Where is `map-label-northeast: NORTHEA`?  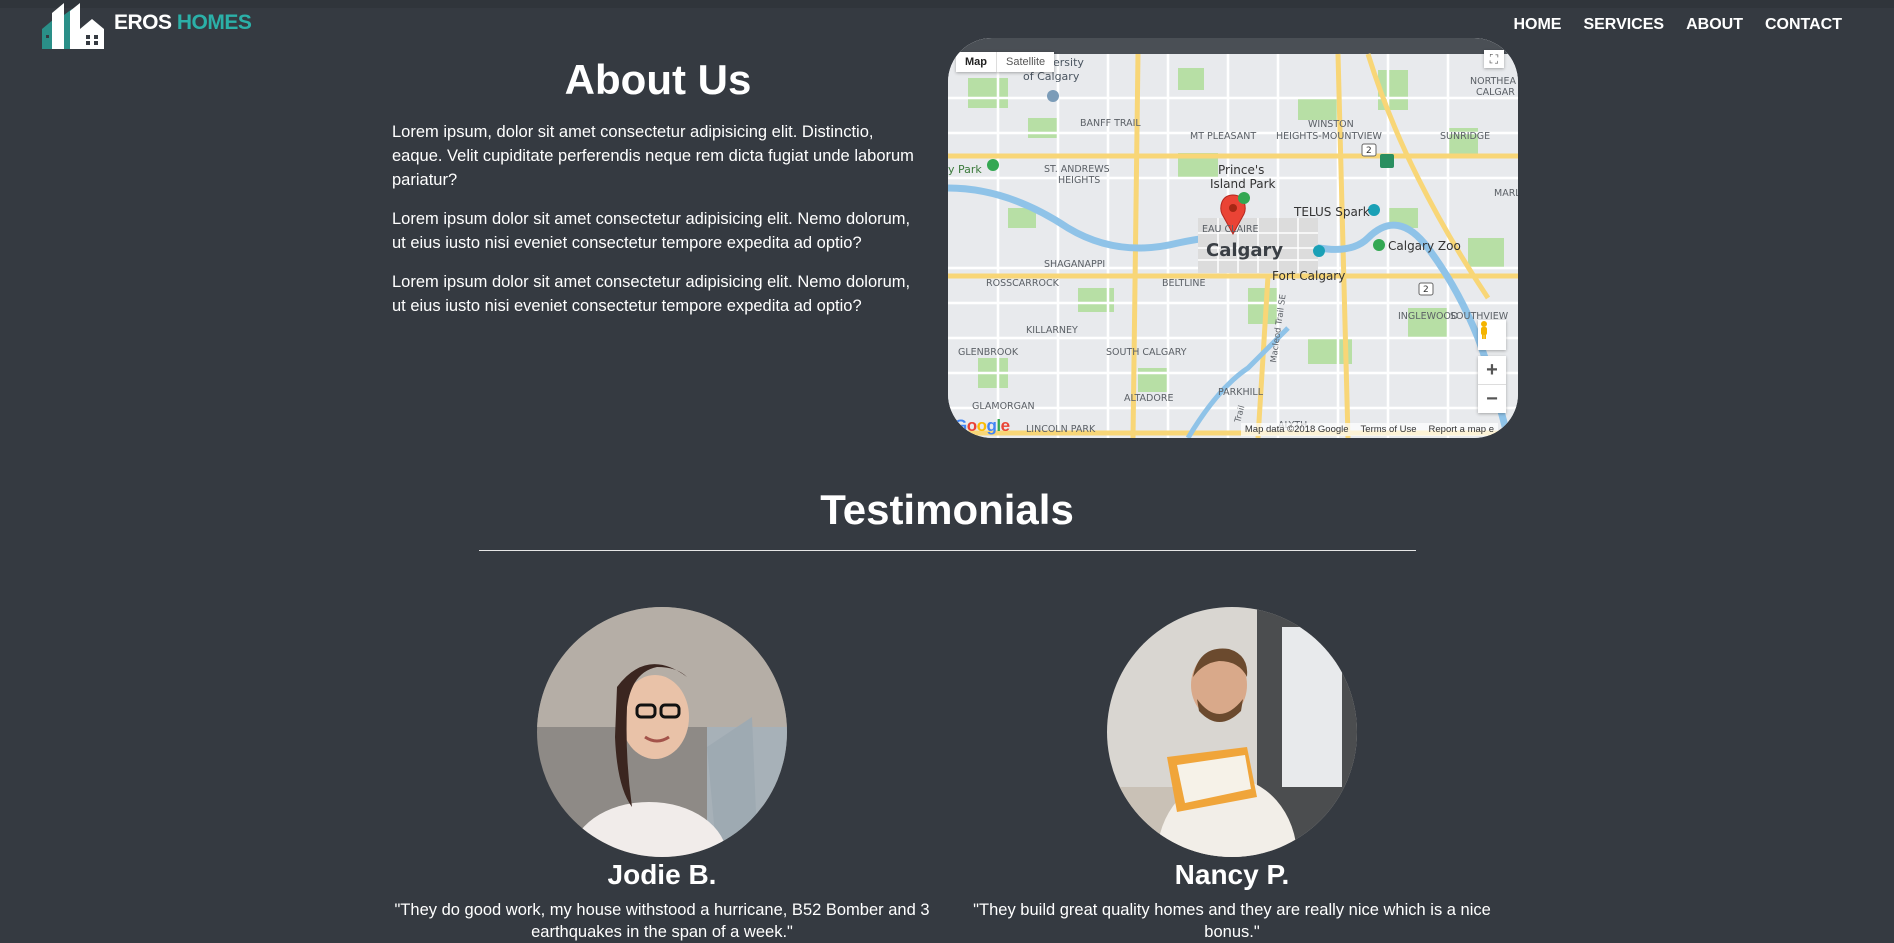 map-label-northeast: NORTHEA is located at coordinates (1493, 81).